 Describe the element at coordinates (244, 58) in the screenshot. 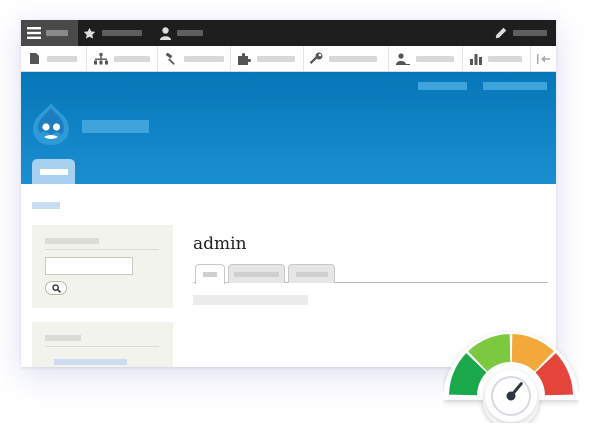

I see `extend-icon` at that location.